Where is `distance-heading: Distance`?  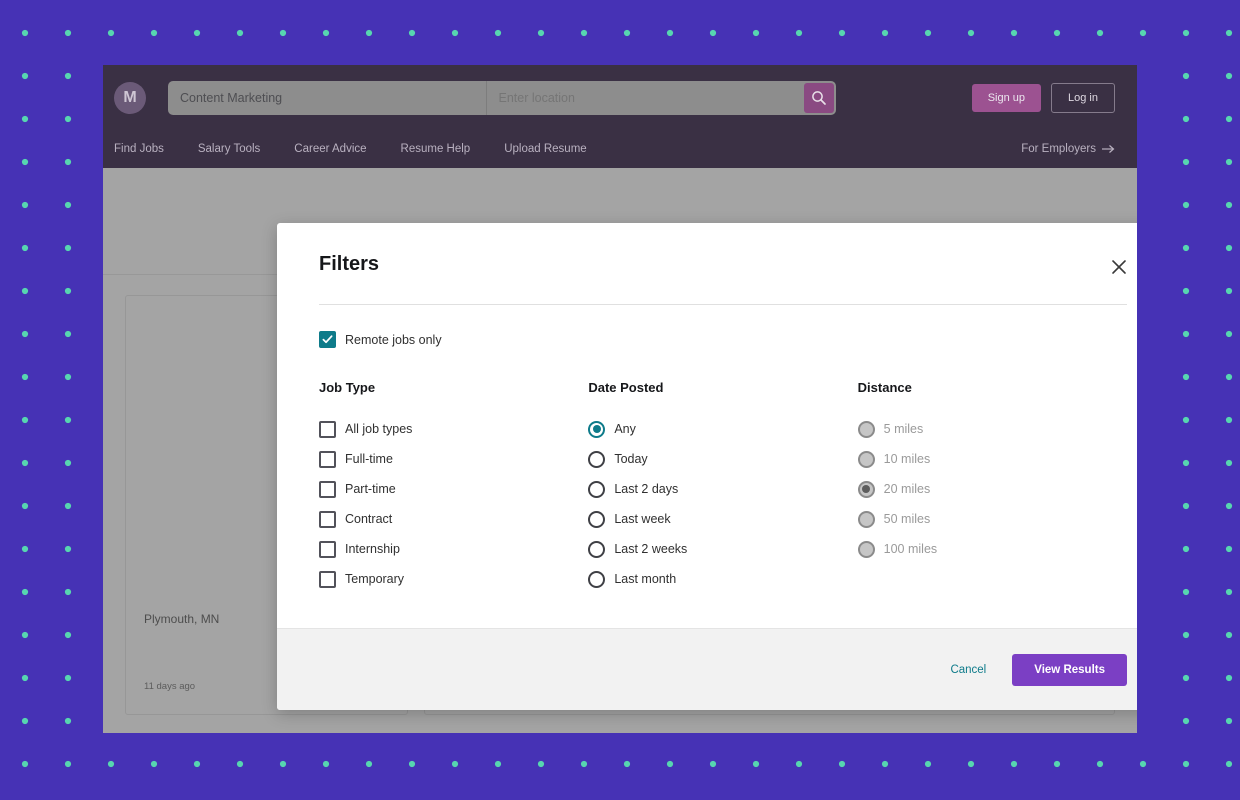 distance-heading: Distance is located at coordinates (884, 387).